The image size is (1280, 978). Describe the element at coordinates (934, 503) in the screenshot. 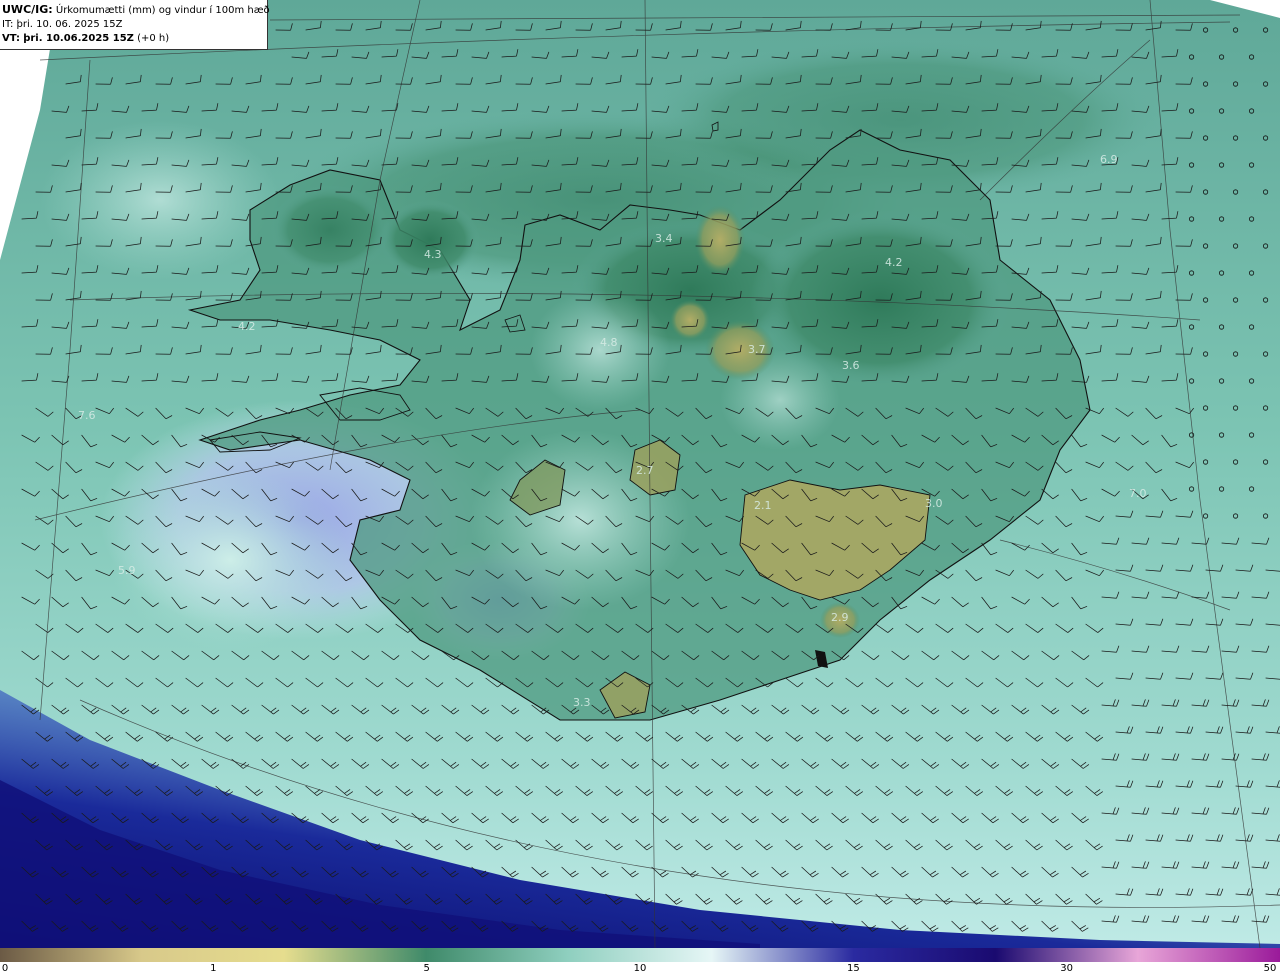

I see `precip-value-label: 3.0` at that location.